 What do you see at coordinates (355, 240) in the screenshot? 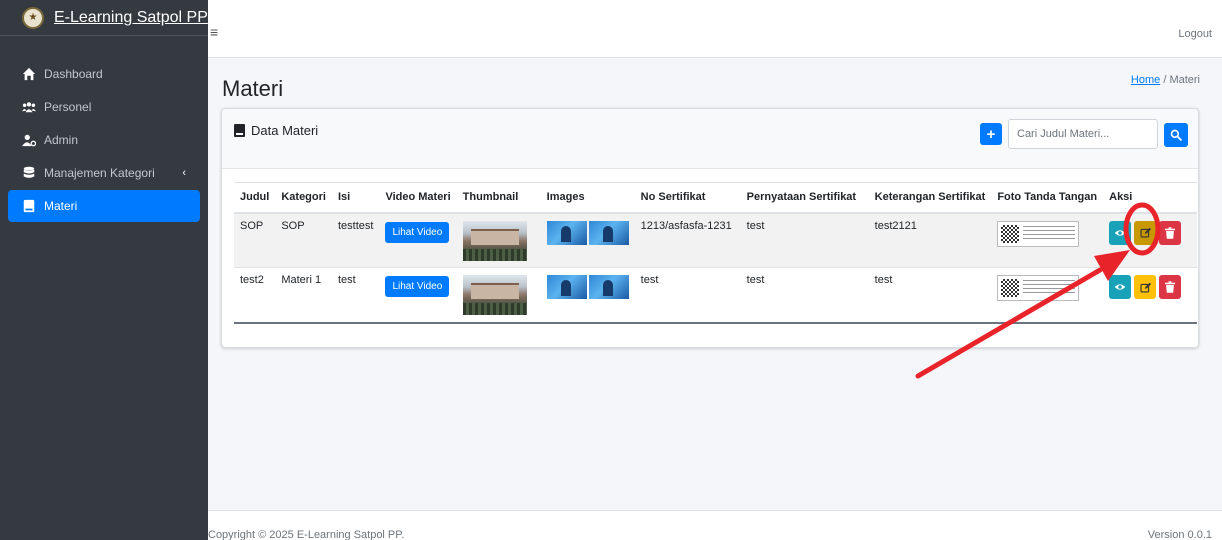
I see `cell-isi: testtest` at bounding box center [355, 240].